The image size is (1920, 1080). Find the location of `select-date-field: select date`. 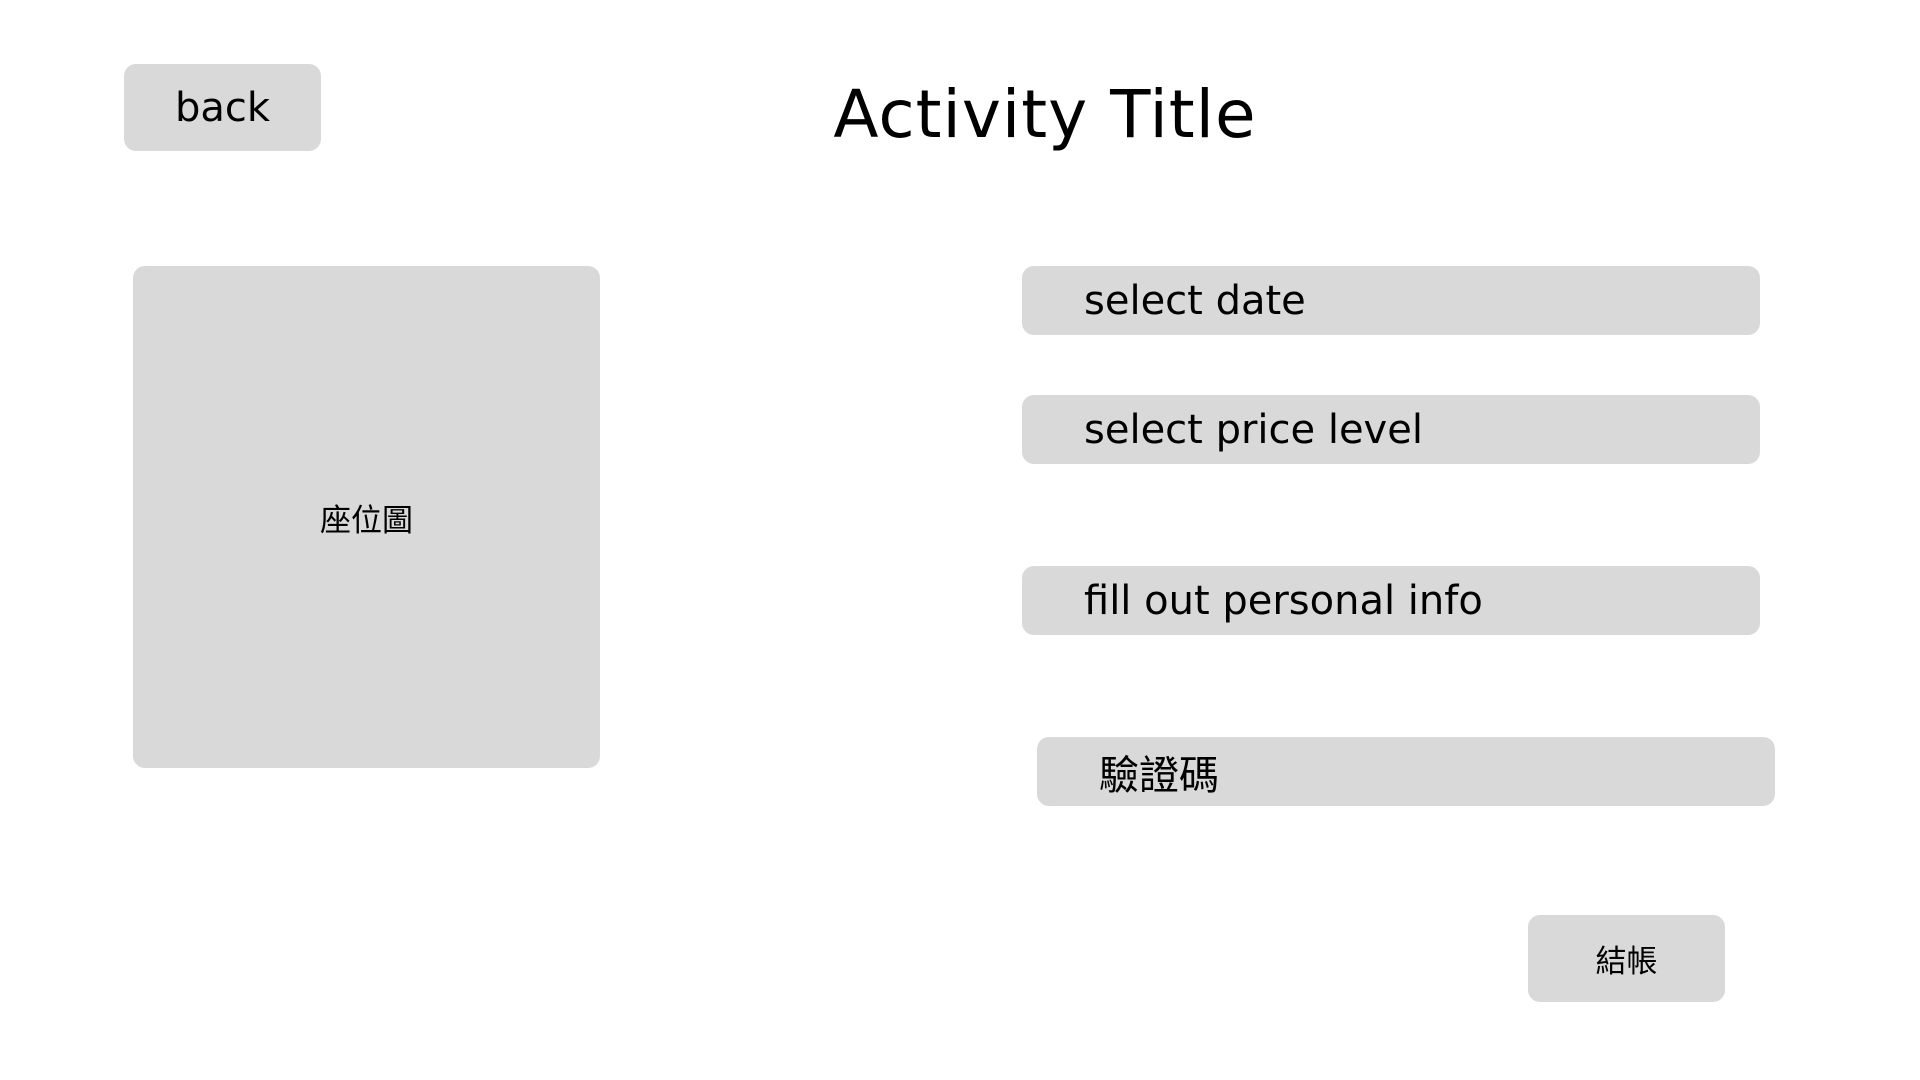

select-date-field: select date is located at coordinates (1391, 300).